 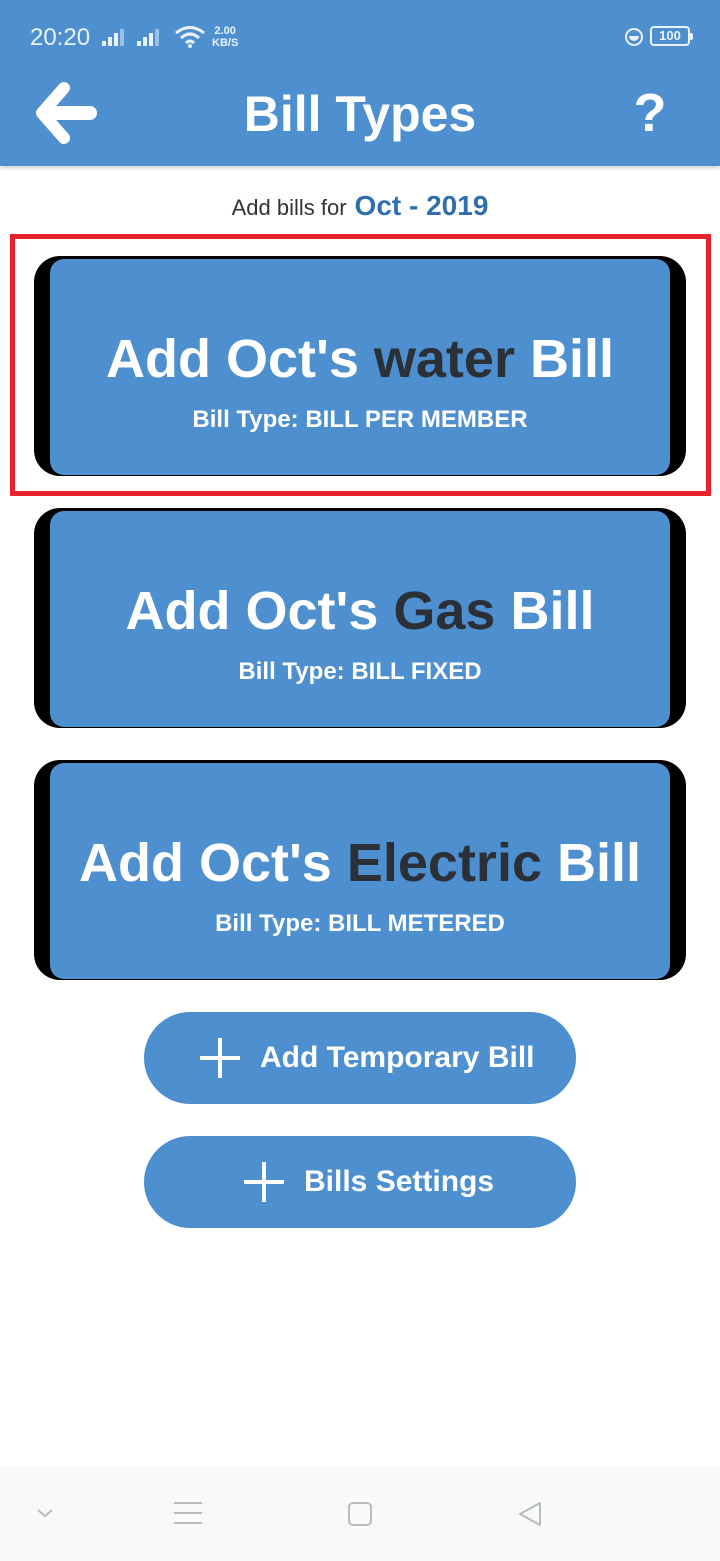 I want to click on home-icon, so click(x=360, y=1514).